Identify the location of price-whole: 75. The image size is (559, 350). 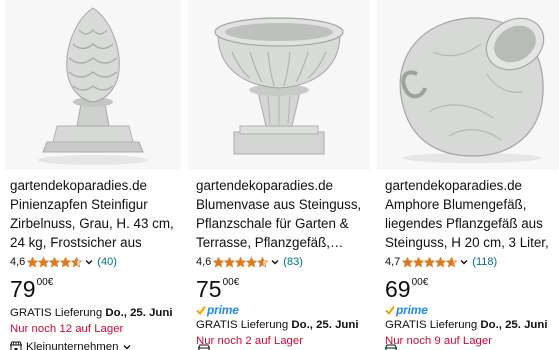
(209, 289).